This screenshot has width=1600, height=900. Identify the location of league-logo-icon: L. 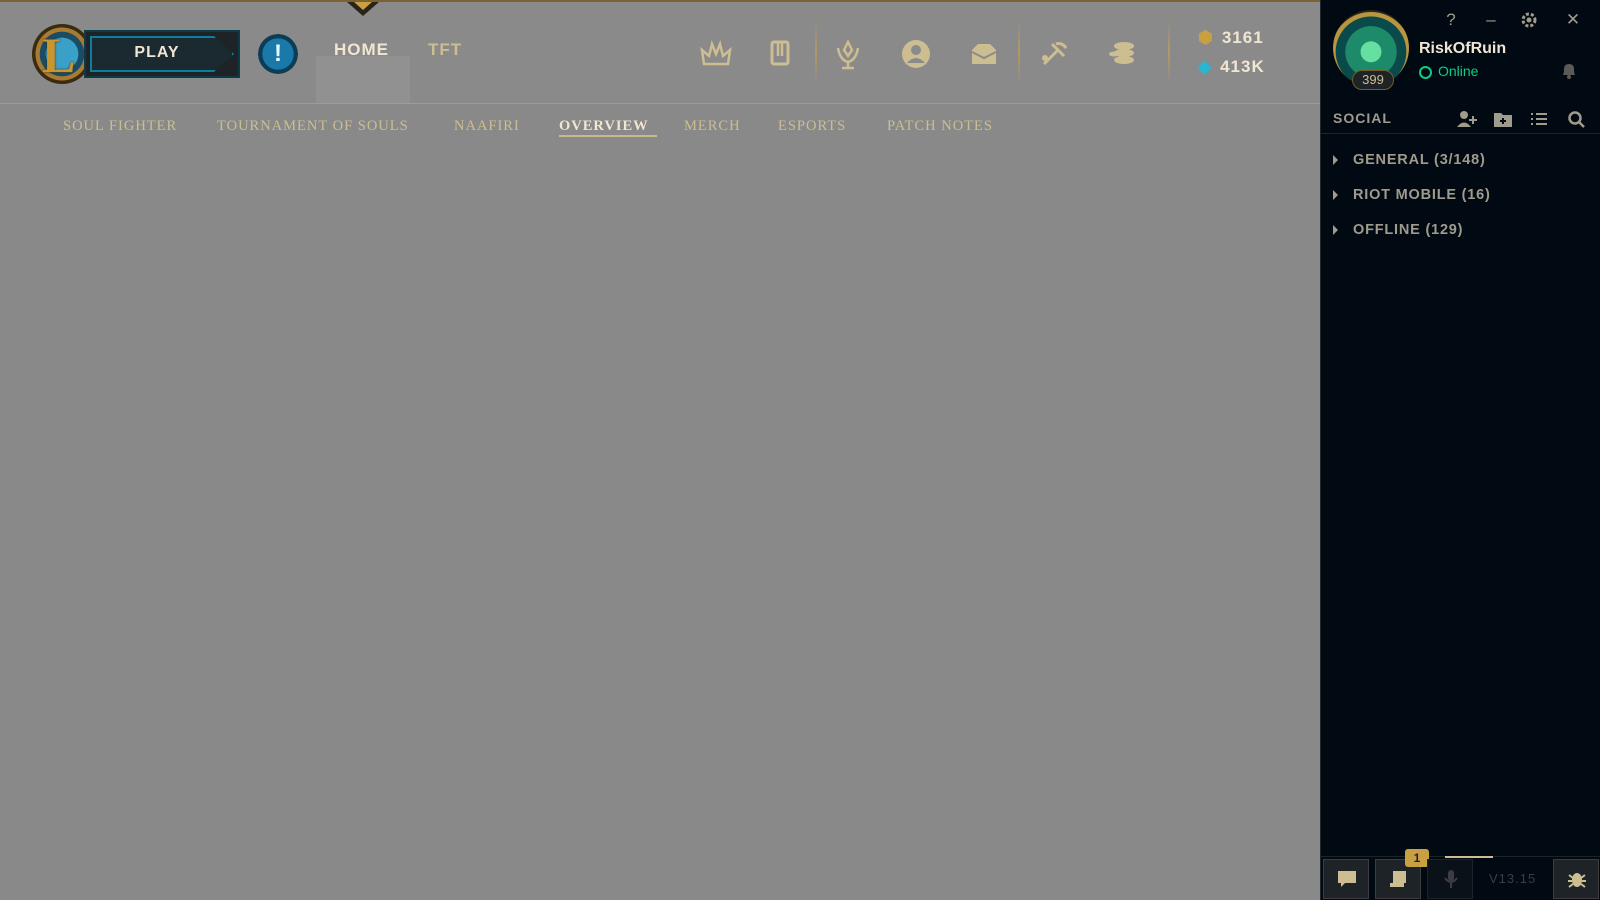
(62, 54).